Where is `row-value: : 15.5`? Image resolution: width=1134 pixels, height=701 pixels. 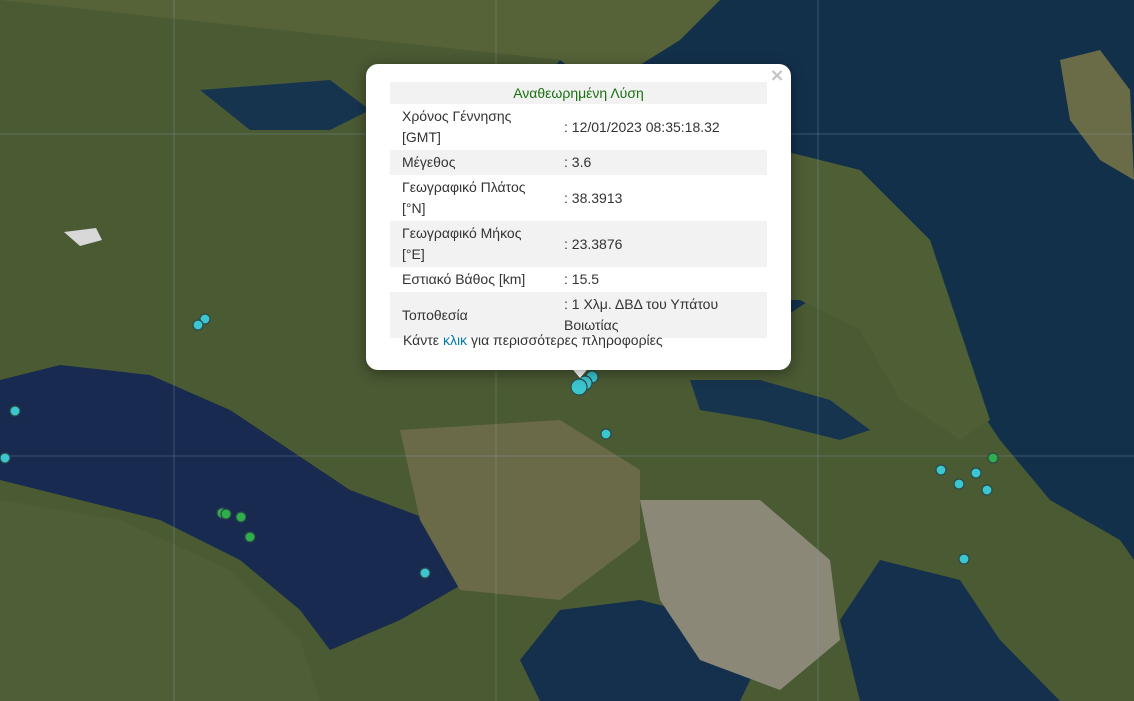 row-value: : 15.5 is located at coordinates (582, 279).